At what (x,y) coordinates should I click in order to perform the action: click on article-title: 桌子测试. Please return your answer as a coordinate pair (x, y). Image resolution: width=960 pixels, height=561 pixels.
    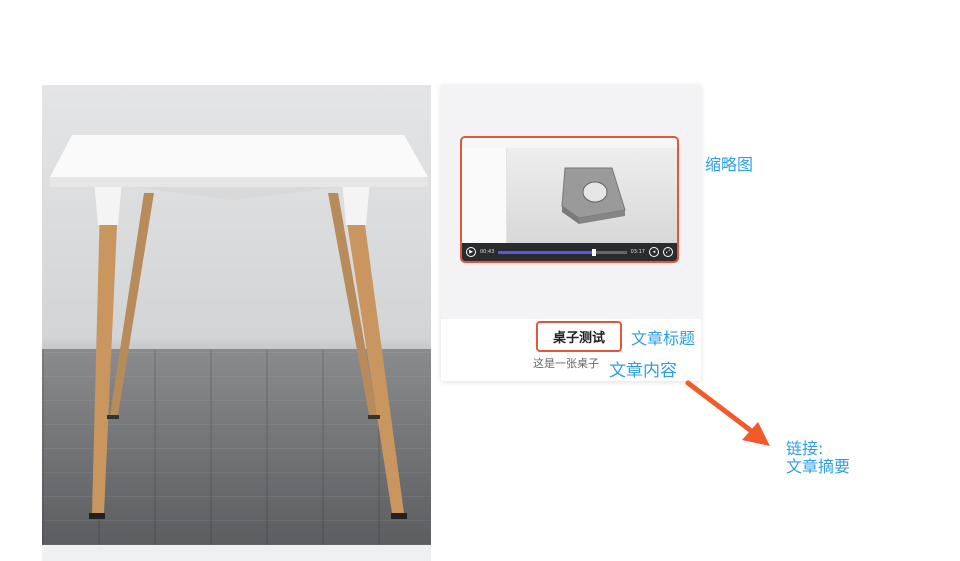
    Looking at the image, I should click on (579, 336).